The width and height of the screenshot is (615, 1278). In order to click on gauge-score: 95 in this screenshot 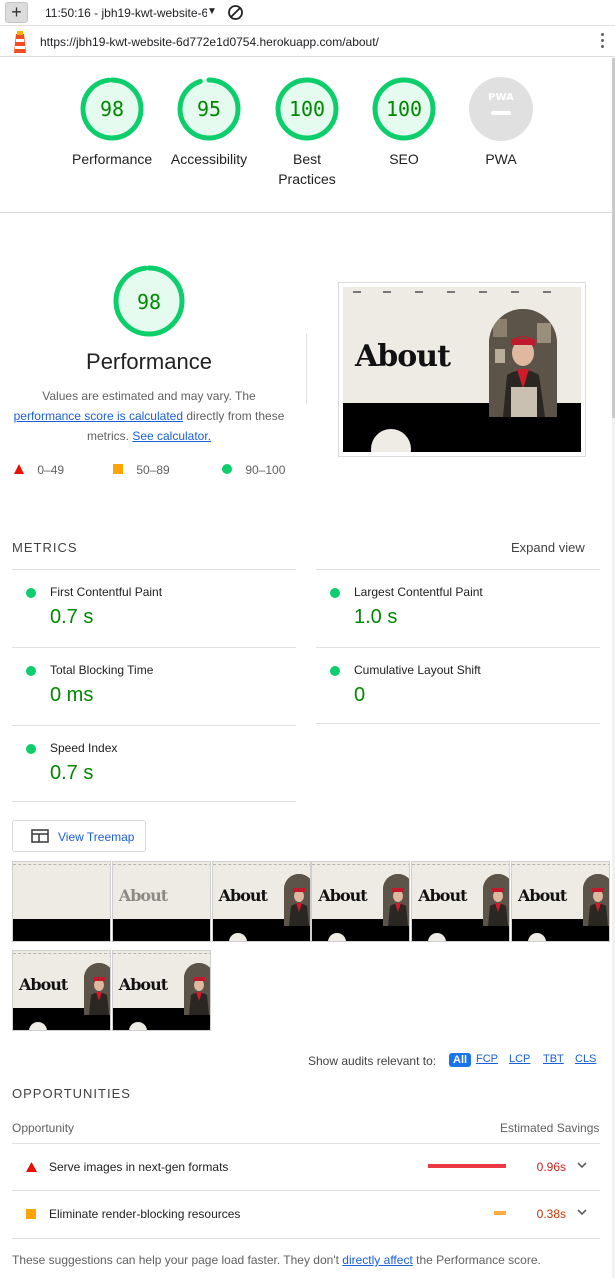, I will do `click(209, 109)`.